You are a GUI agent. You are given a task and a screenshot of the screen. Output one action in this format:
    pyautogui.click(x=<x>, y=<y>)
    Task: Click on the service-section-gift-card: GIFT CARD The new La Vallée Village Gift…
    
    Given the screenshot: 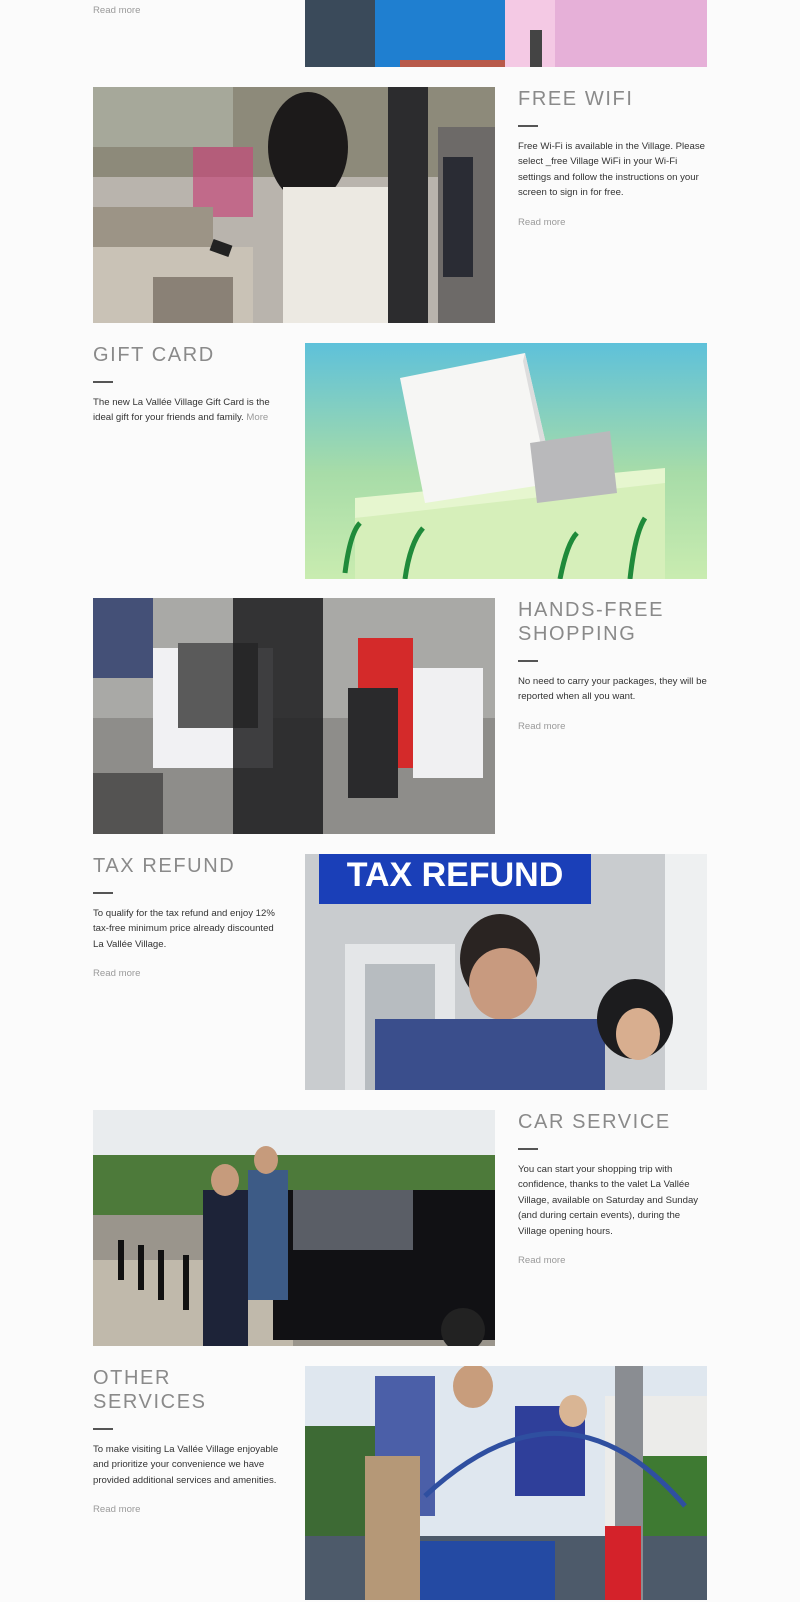 What is the action you would take?
    pyautogui.click(x=400, y=461)
    